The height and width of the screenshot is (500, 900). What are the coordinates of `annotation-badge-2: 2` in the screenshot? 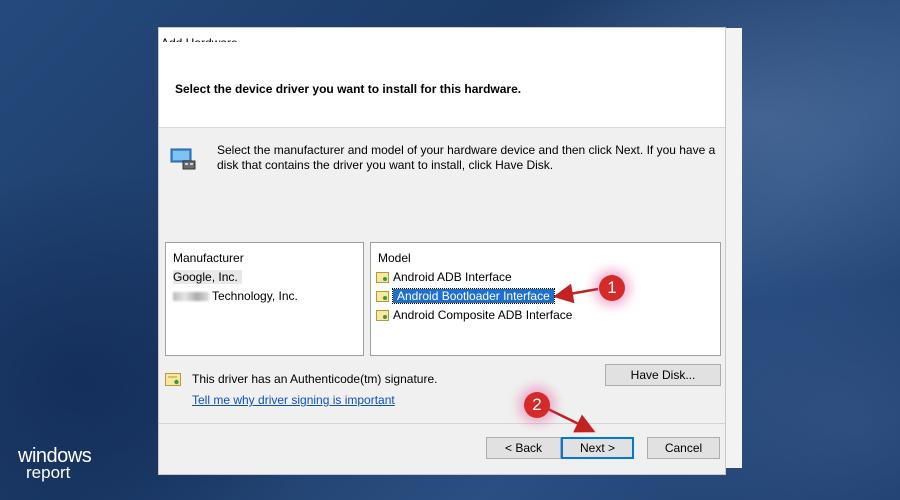 It's located at (537, 405).